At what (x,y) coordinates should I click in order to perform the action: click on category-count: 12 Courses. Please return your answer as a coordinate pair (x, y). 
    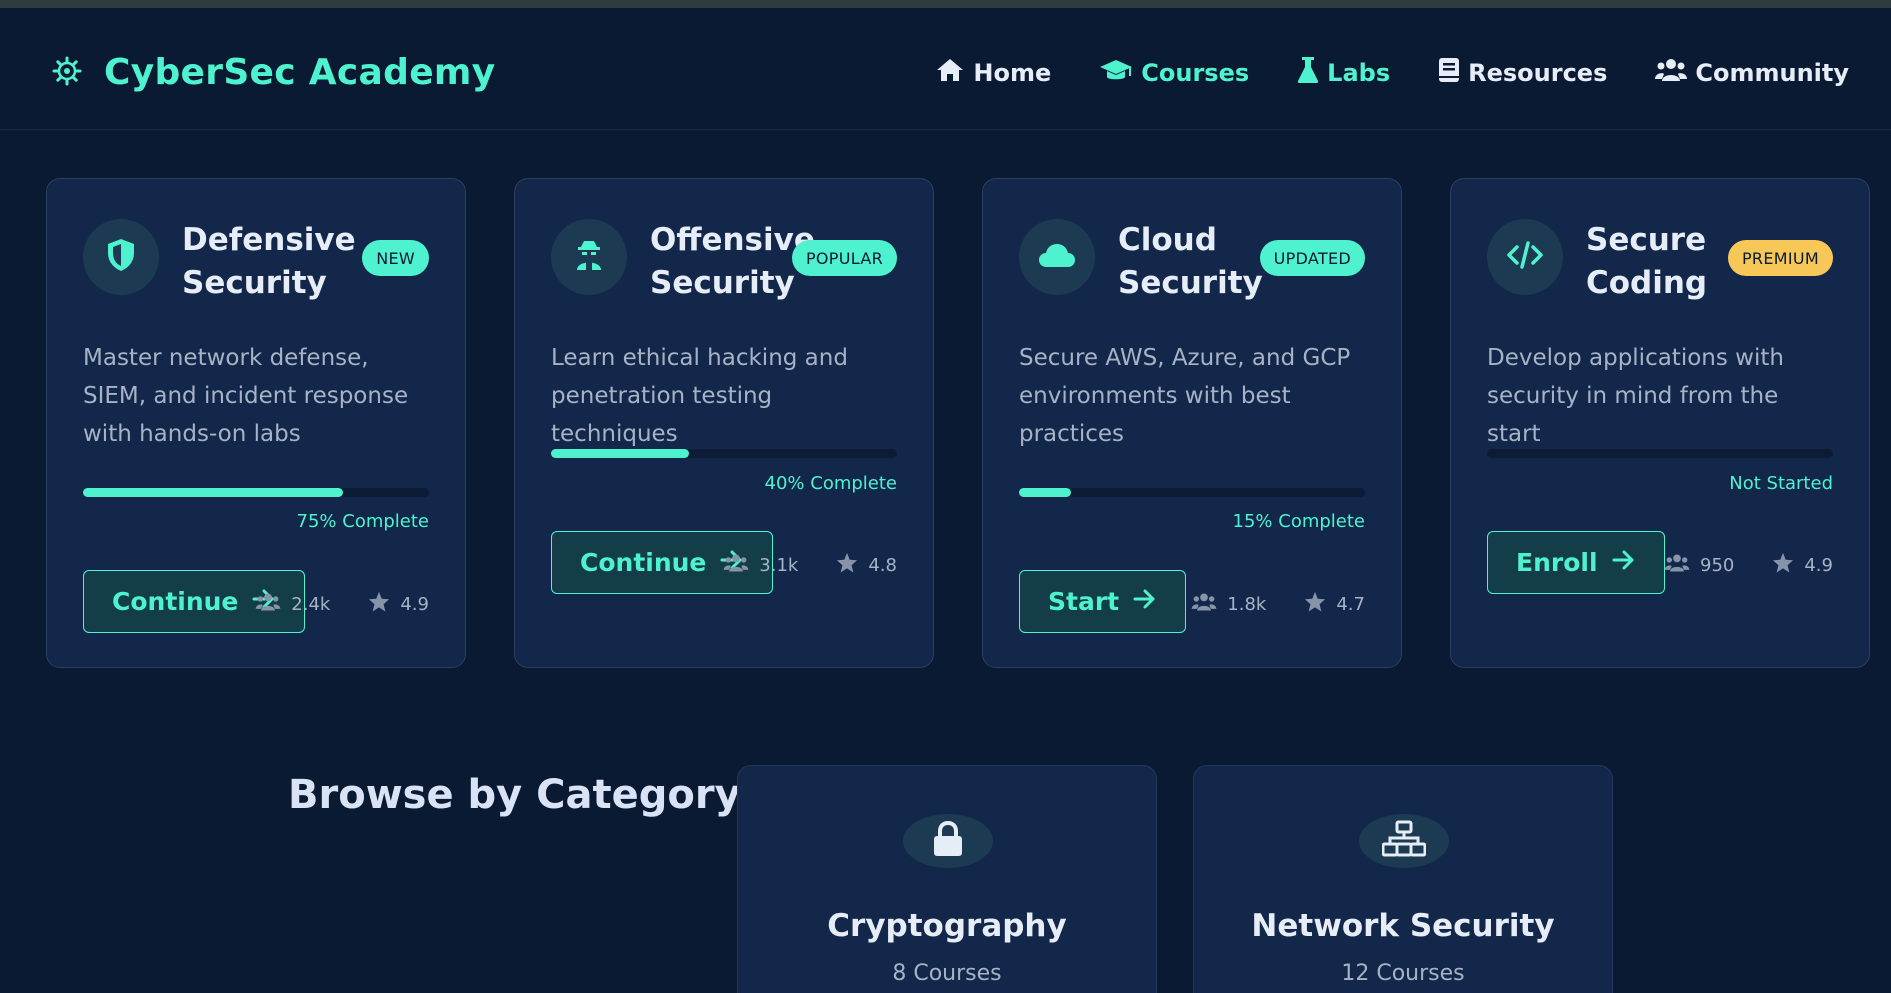
    Looking at the image, I should click on (1403, 973).